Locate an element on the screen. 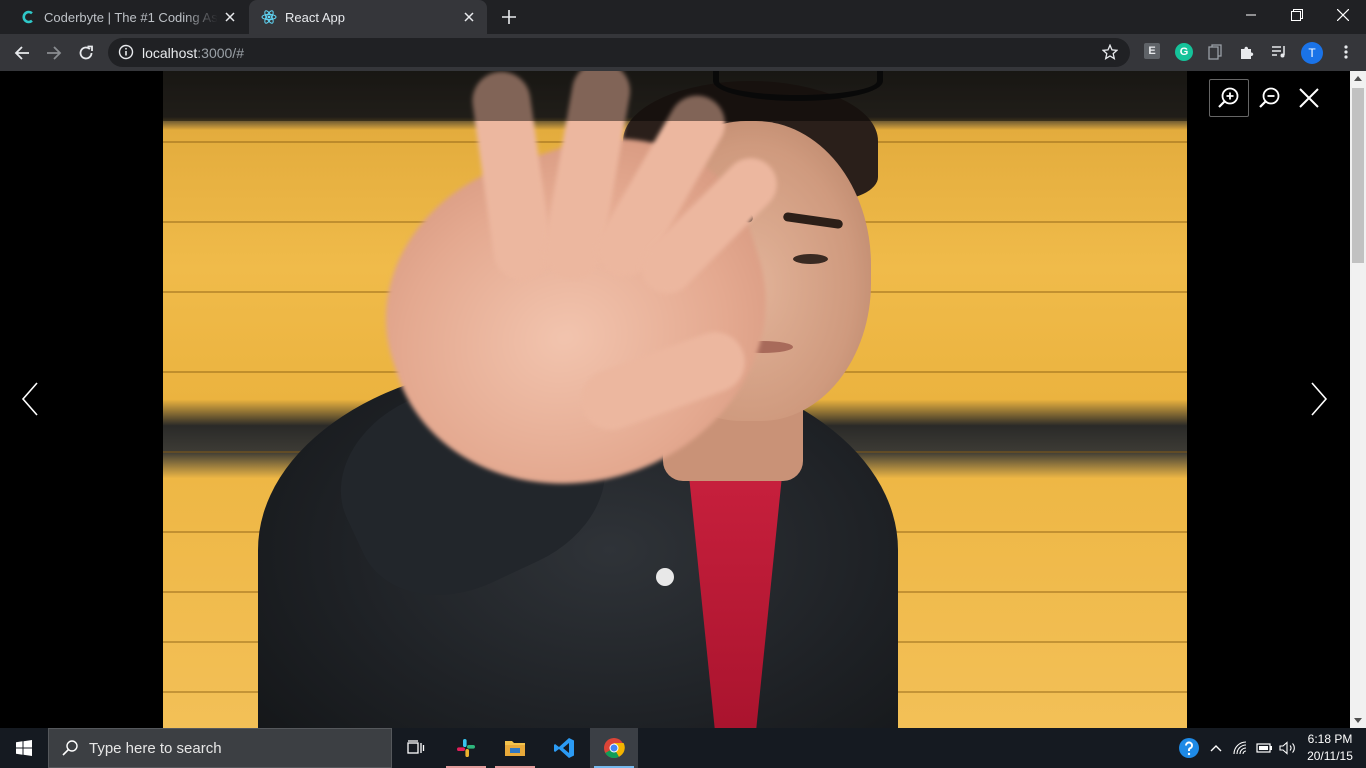 This screenshot has height=768, width=1366. back-button is located at coordinates (22, 53).